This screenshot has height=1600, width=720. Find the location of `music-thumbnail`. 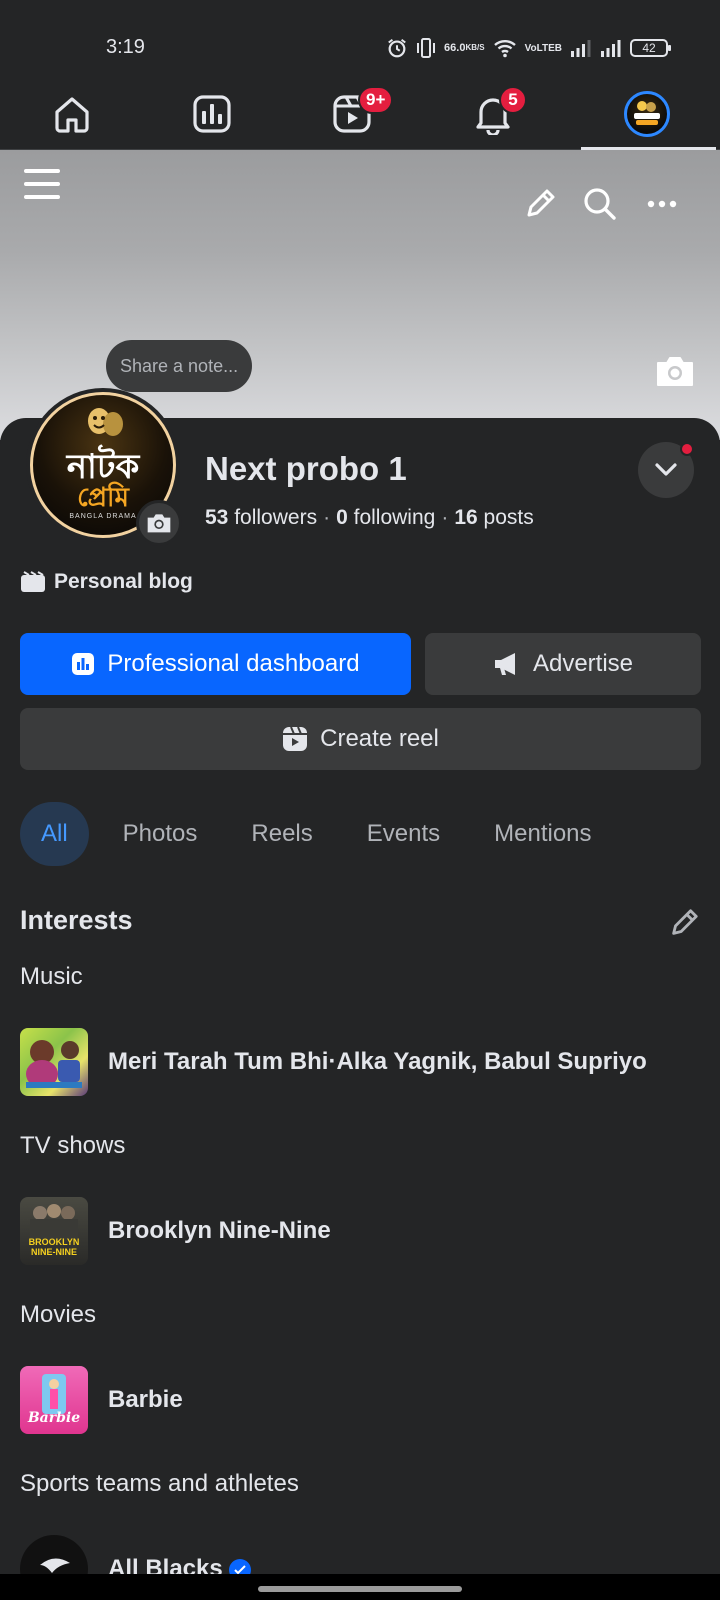

music-thumbnail is located at coordinates (54, 1062).